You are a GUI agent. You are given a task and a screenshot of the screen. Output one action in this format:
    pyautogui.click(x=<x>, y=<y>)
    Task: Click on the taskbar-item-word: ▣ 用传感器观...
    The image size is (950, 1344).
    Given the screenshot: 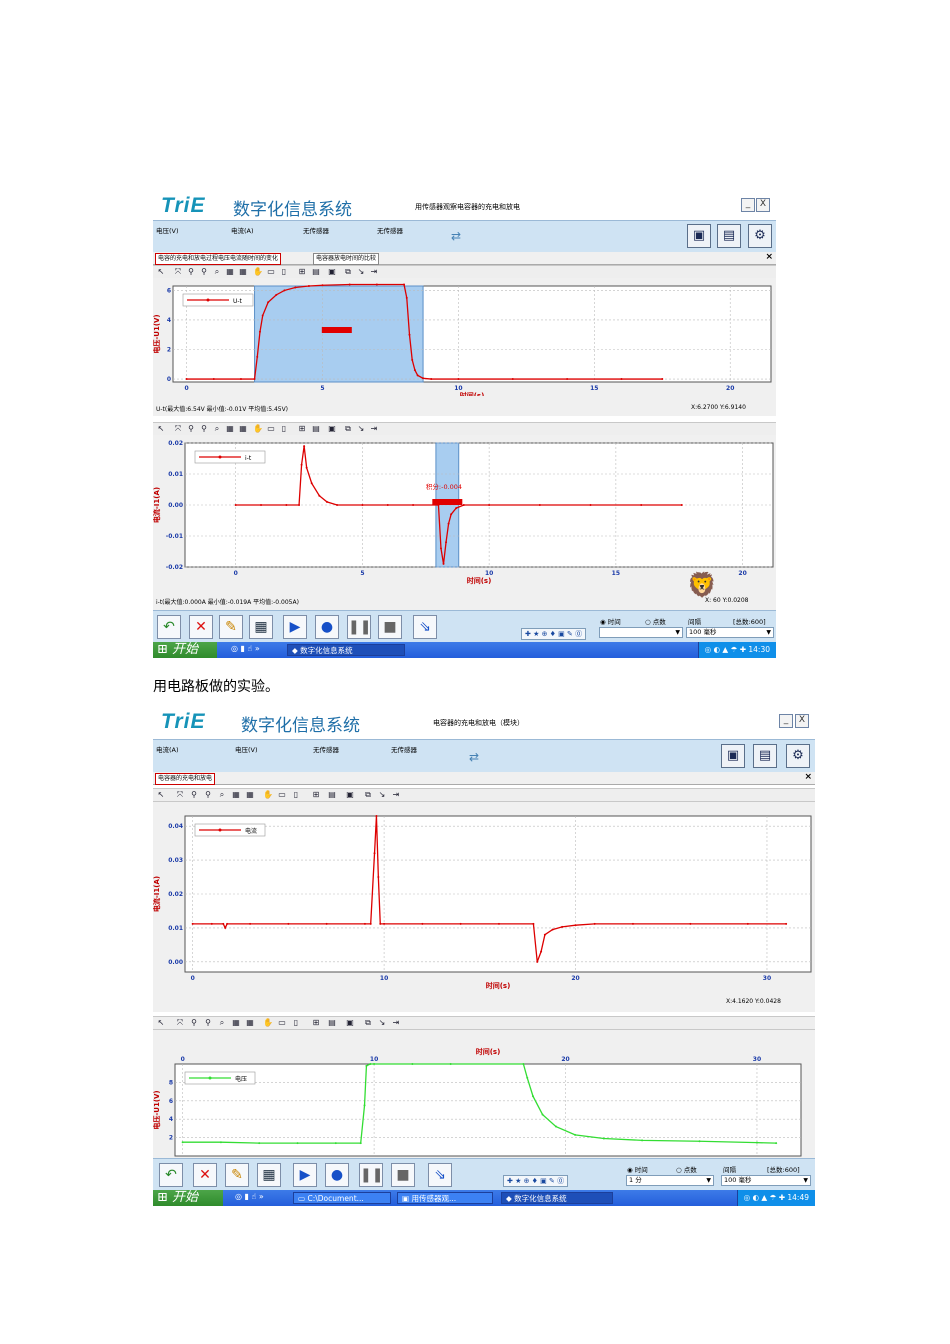 What is the action you would take?
    pyautogui.click(x=445, y=1198)
    